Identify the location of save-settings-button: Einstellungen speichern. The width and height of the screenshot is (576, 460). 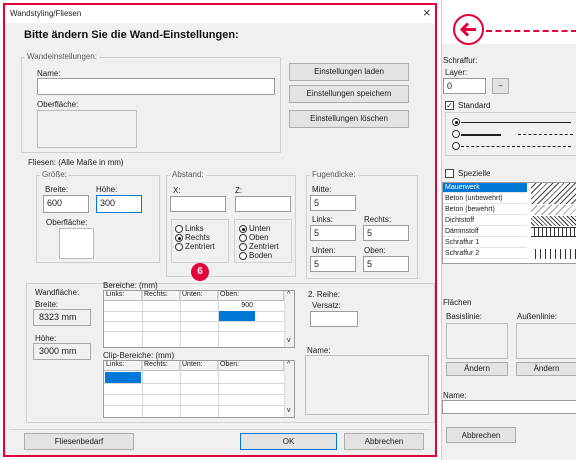
(349, 94).